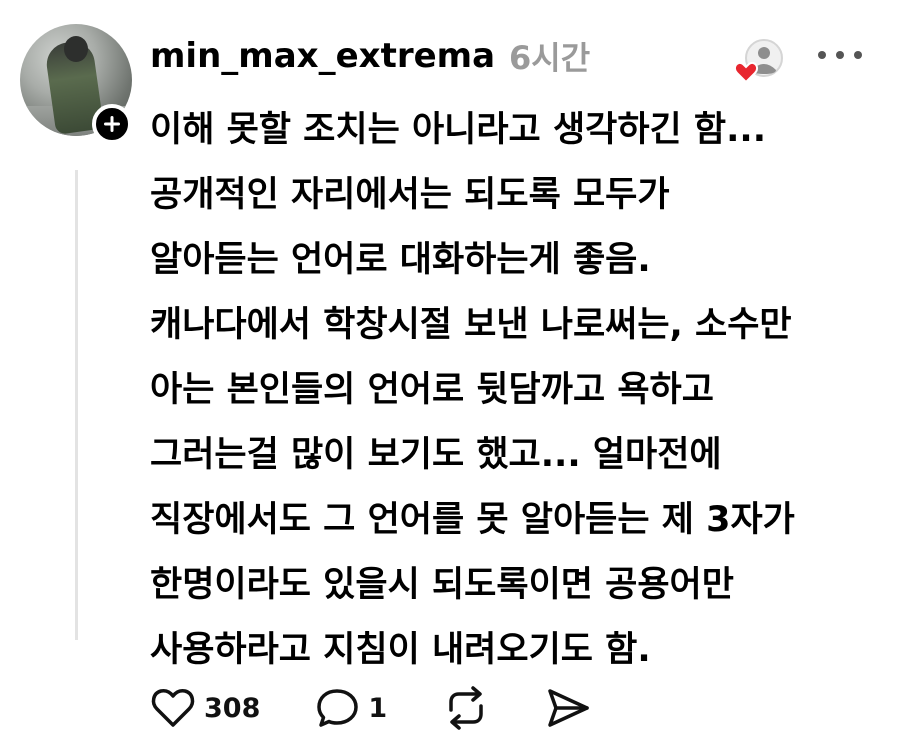  I want to click on repost-icon, so click(466, 708).